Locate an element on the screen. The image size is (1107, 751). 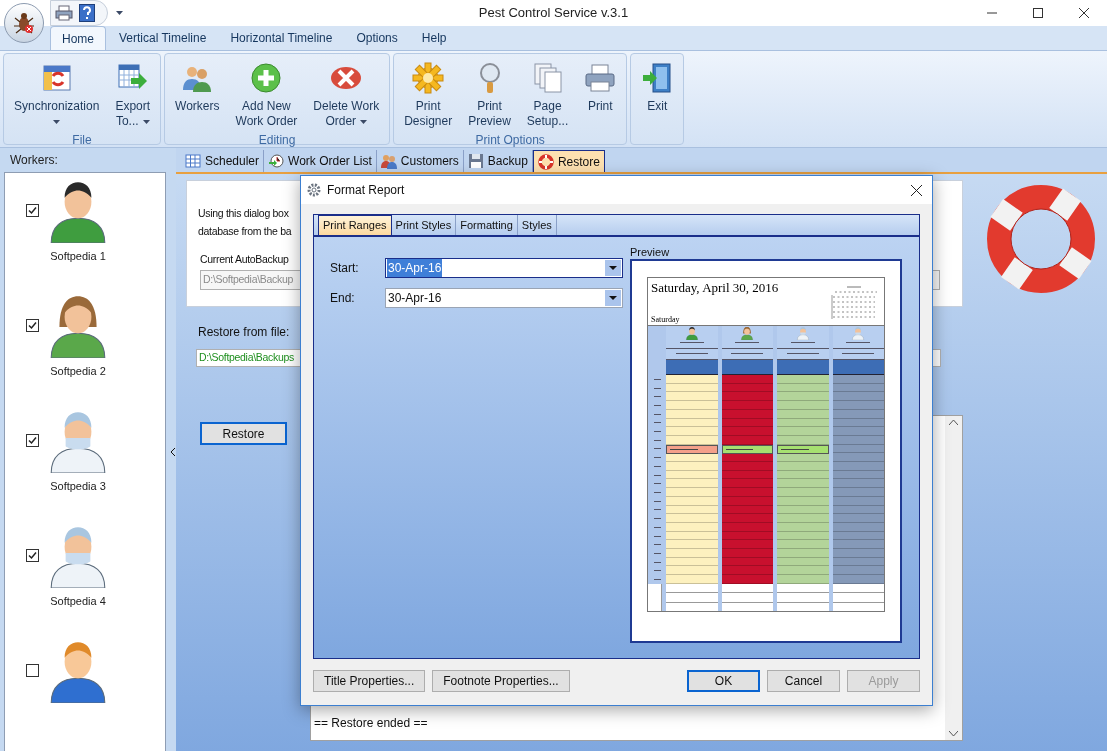
scrollbar is located at coordinates (953, 578).